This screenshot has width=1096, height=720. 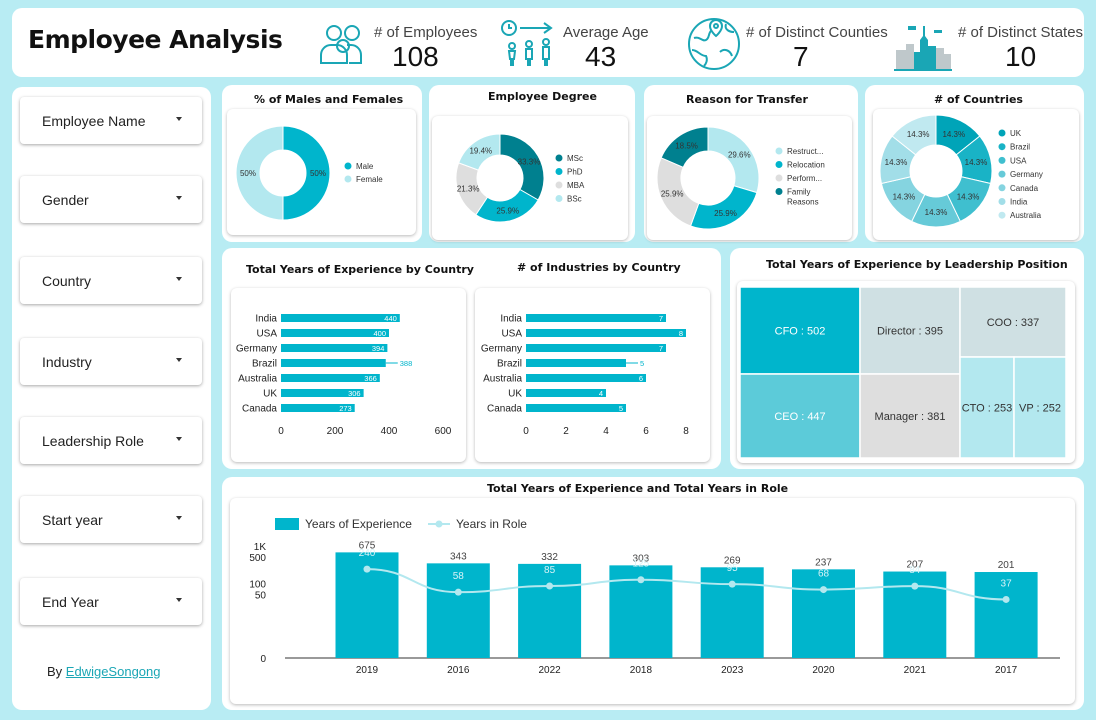 What do you see at coordinates (575, 172) in the screenshot?
I see `legend-label: PhD` at bounding box center [575, 172].